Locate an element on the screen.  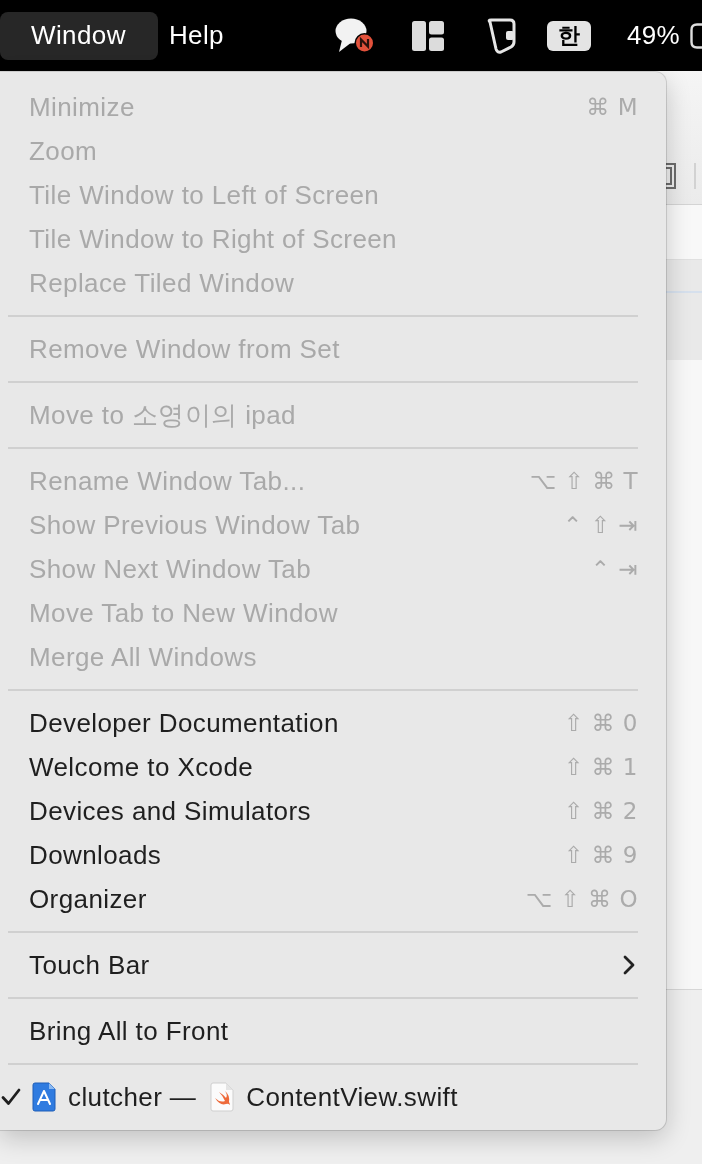
shortcut-label: ⇧ ⌘ 2 is located at coordinates (600, 811).